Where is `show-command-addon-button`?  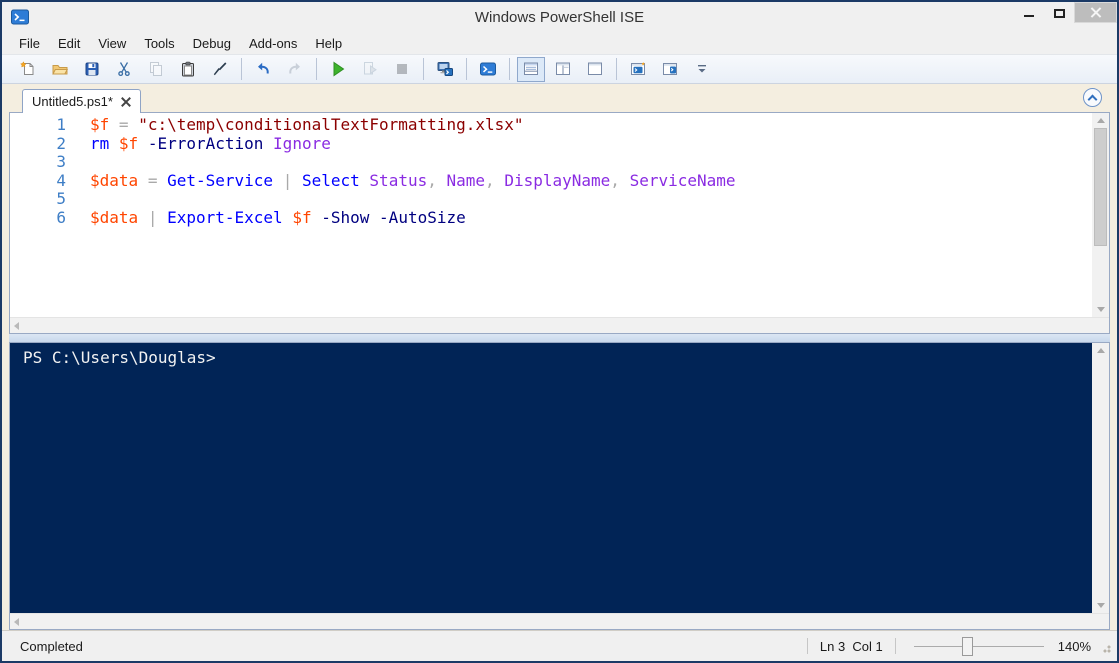 show-command-addon-button is located at coordinates (670, 69).